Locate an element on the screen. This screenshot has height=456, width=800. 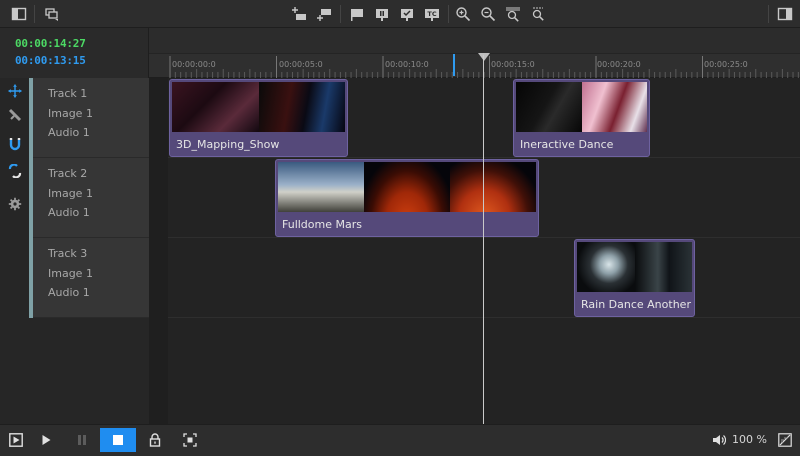
tc-label: TC is located at coordinates (431, 14).